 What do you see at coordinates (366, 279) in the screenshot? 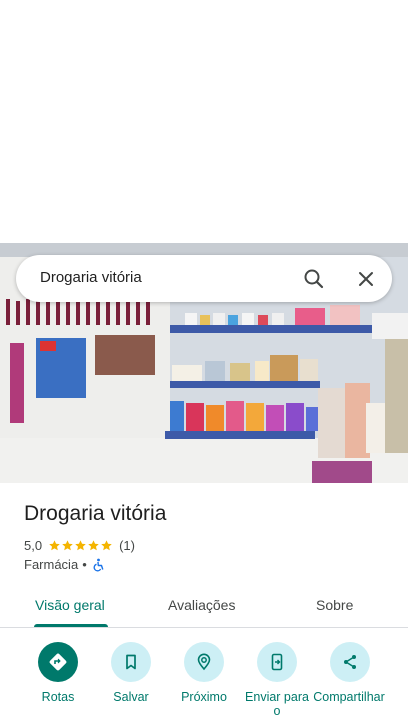
I see `close-icon` at bounding box center [366, 279].